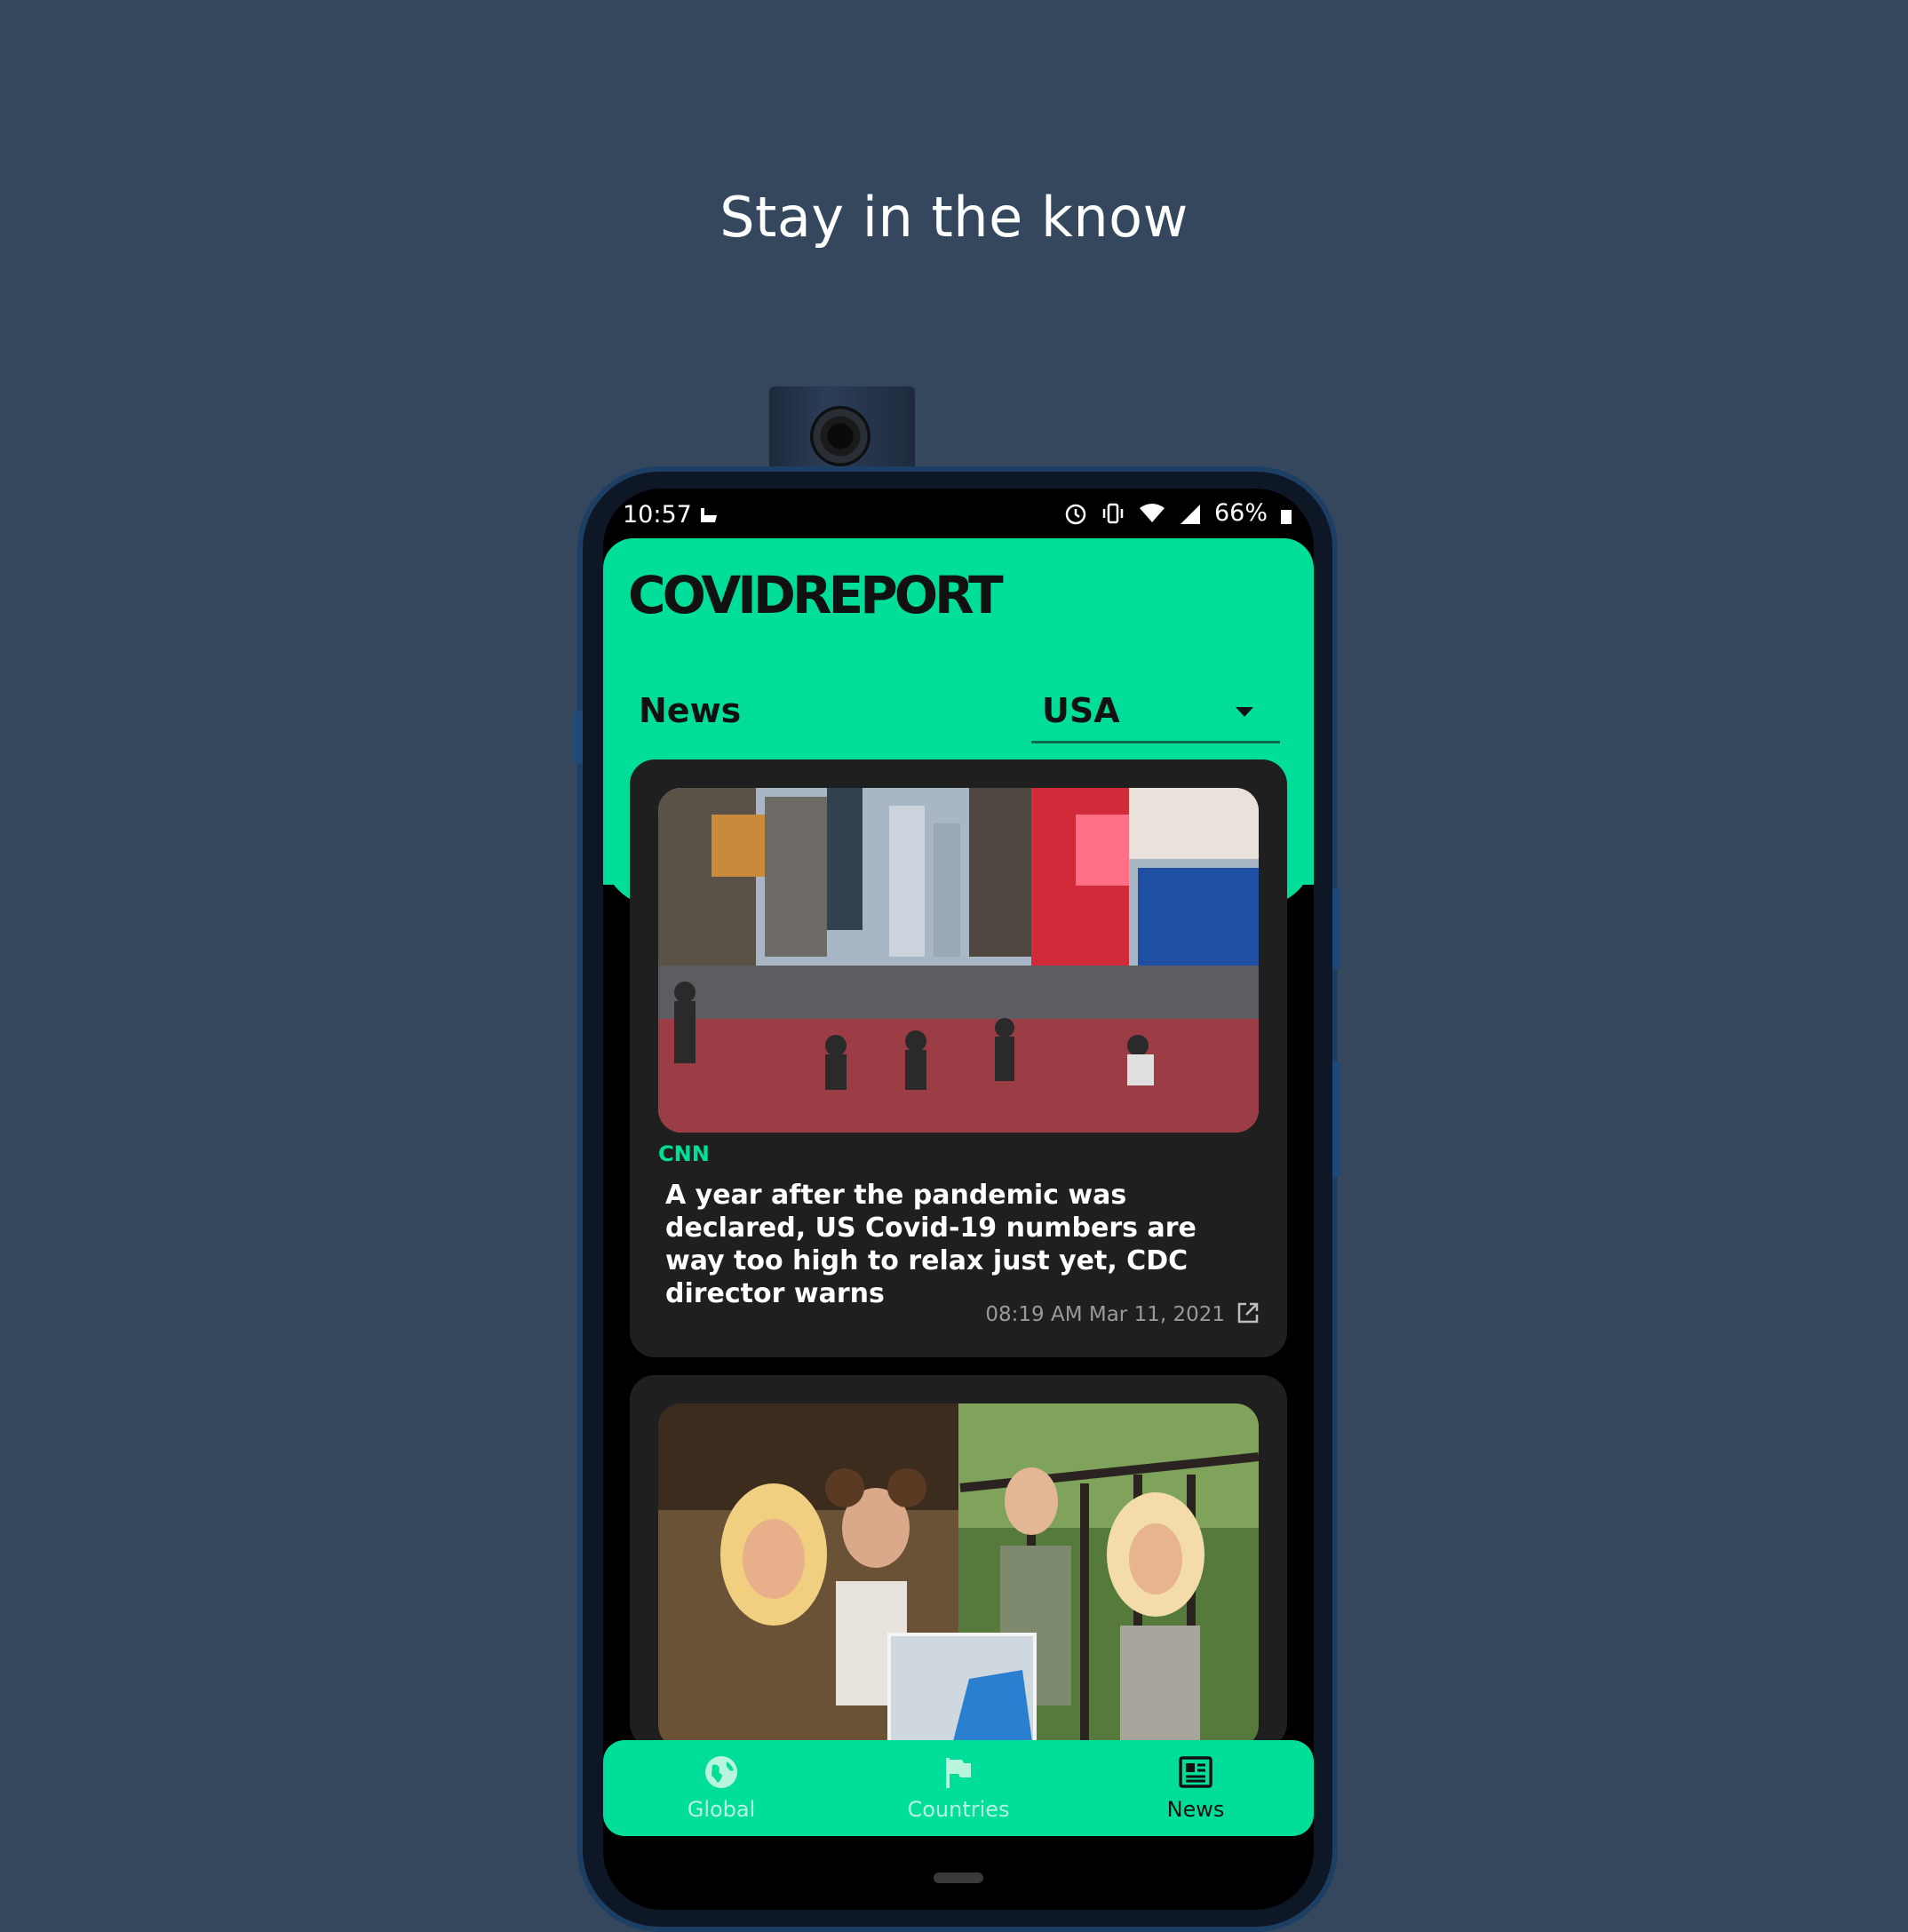  What do you see at coordinates (1105, 1314) in the screenshot?
I see `article-date: 08:19 AM Mar 11, 2021` at bounding box center [1105, 1314].